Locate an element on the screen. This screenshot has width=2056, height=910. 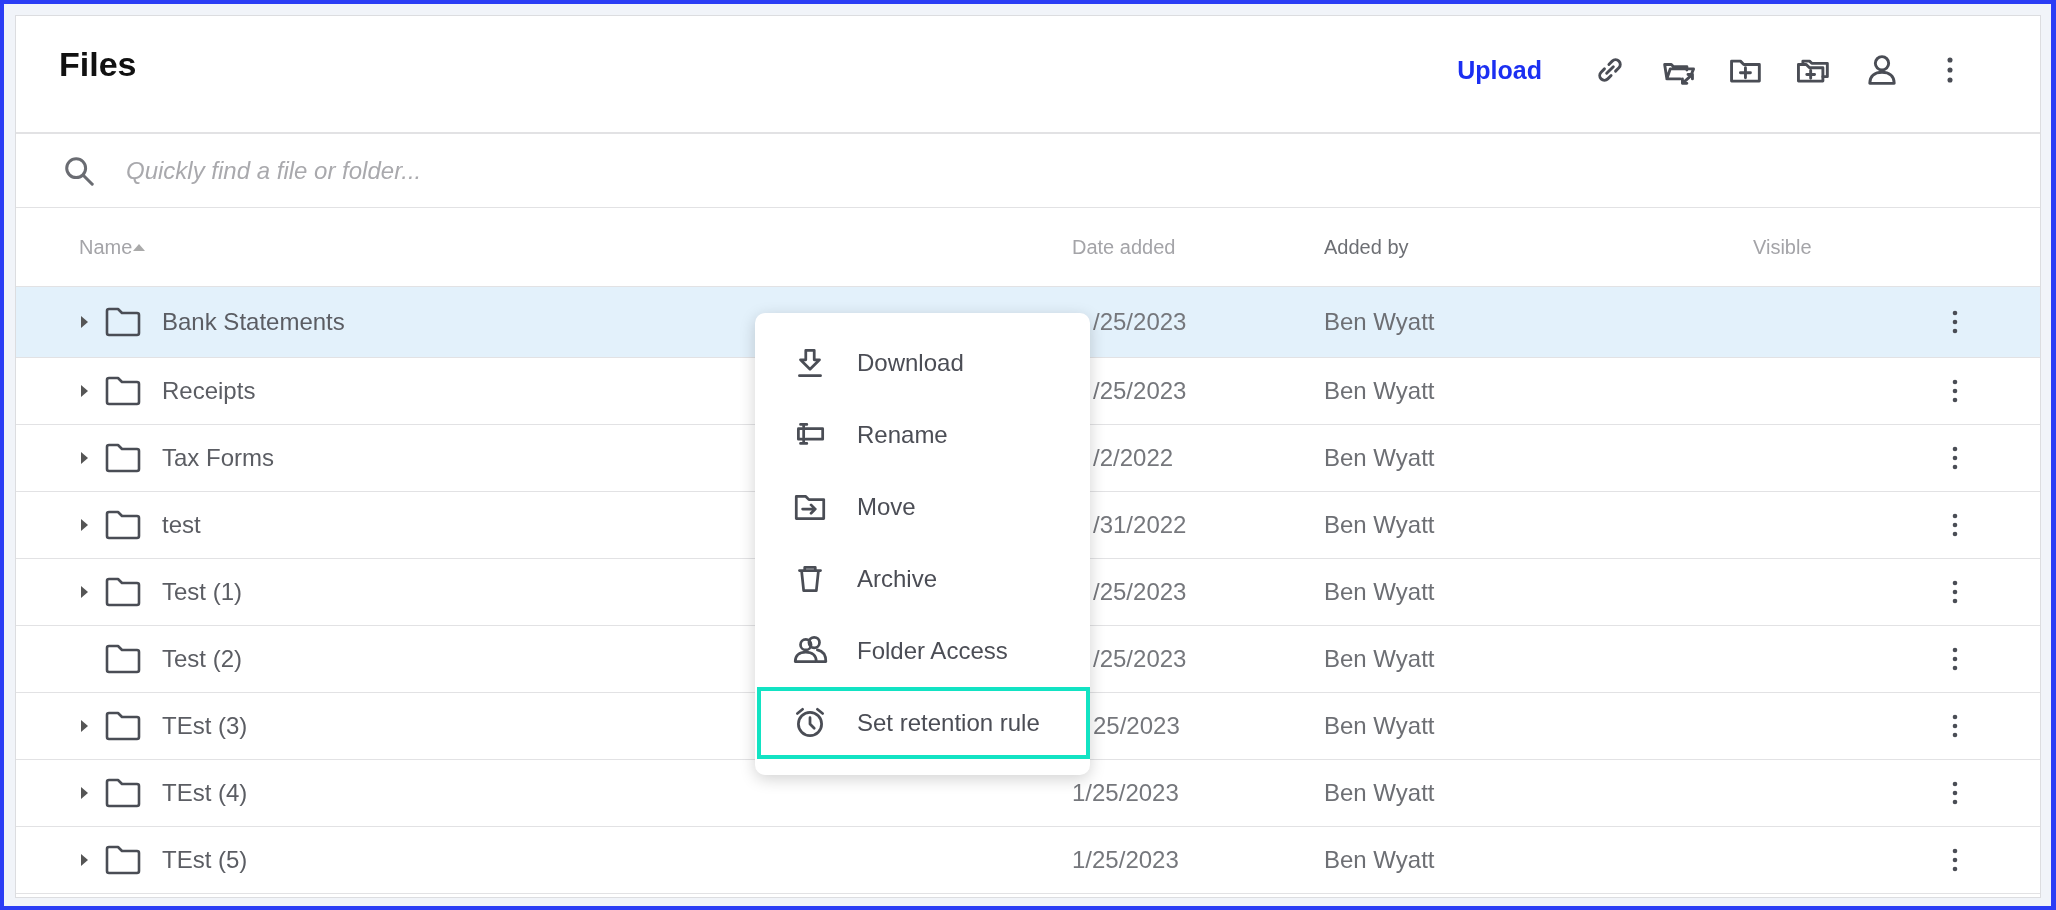
folder-name: test is located at coordinates (181, 525).